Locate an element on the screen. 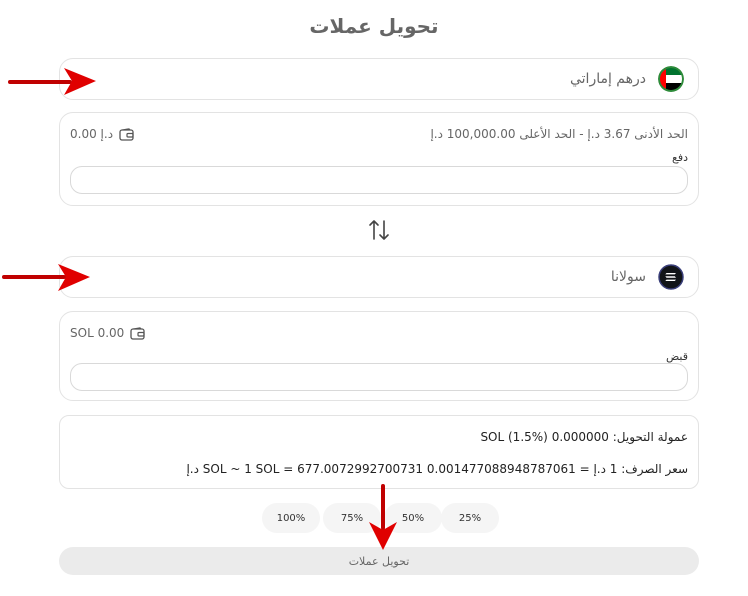 The height and width of the screenshot is (596, 748). solana-icon is located at coordinates (671, 277).